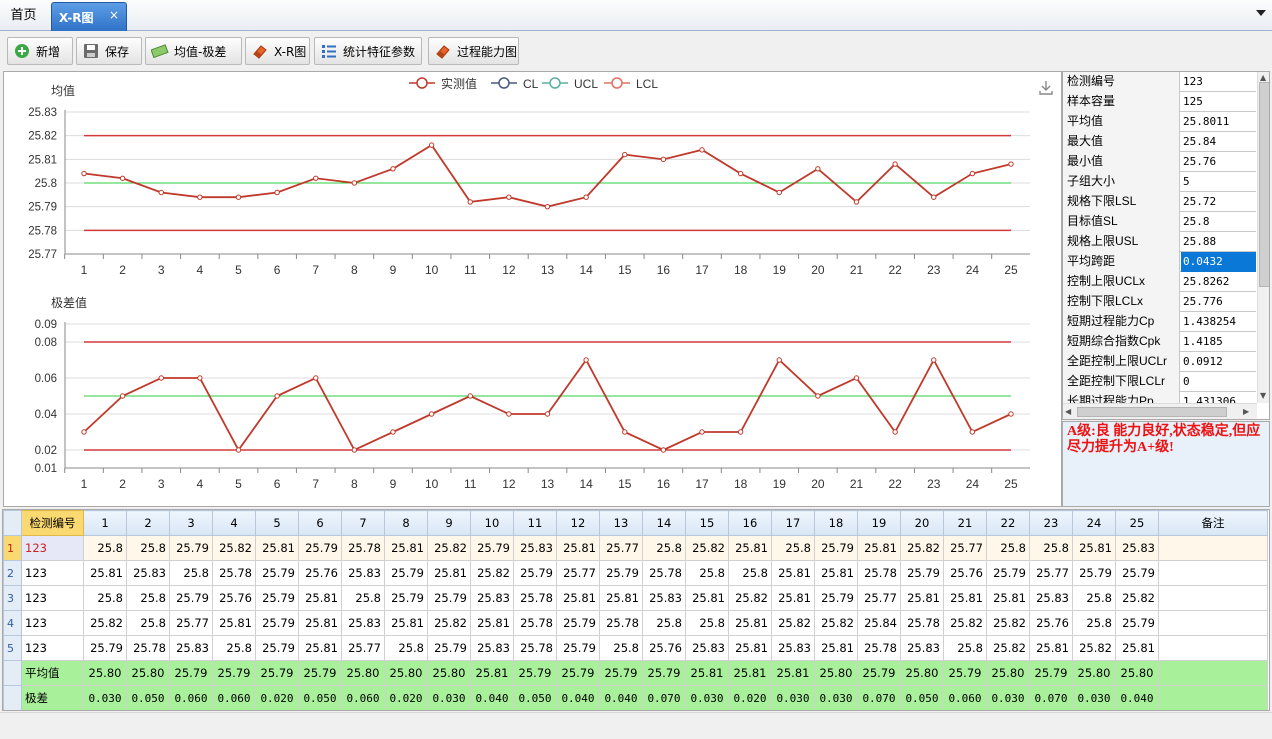 The width and height of the screenshot is (1272, 739). What do you see at coordinates (1094, 523) in the screenshot?
I see `column-header: 24` at bounding box center [1094, 523].